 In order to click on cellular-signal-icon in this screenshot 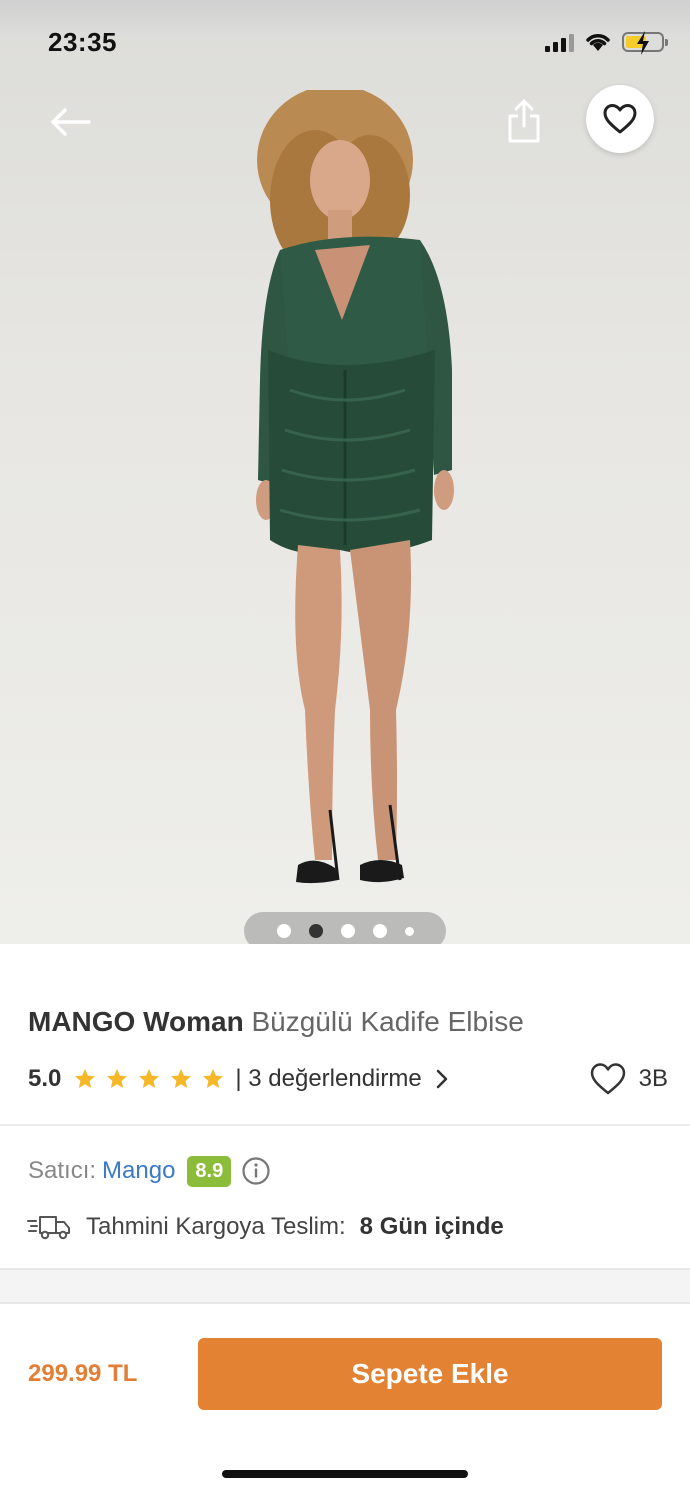, I will do `click(559, 42)`.